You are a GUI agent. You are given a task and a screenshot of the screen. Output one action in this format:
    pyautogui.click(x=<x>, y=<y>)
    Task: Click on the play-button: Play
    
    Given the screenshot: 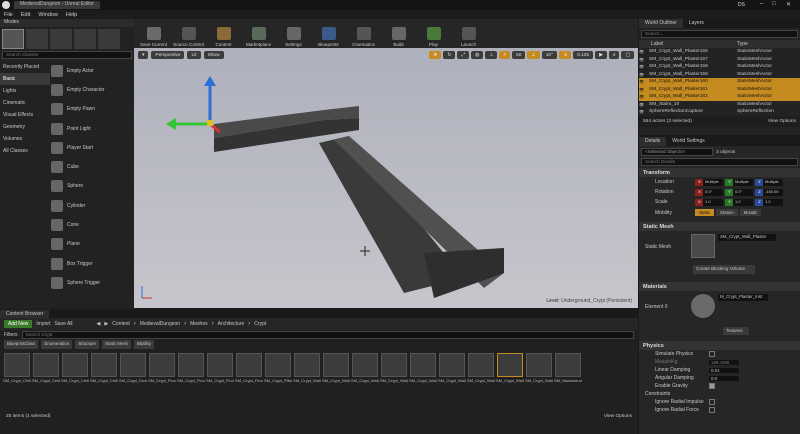 What is the action you would take?
    pyautogui.click(x=433, y=34)
    